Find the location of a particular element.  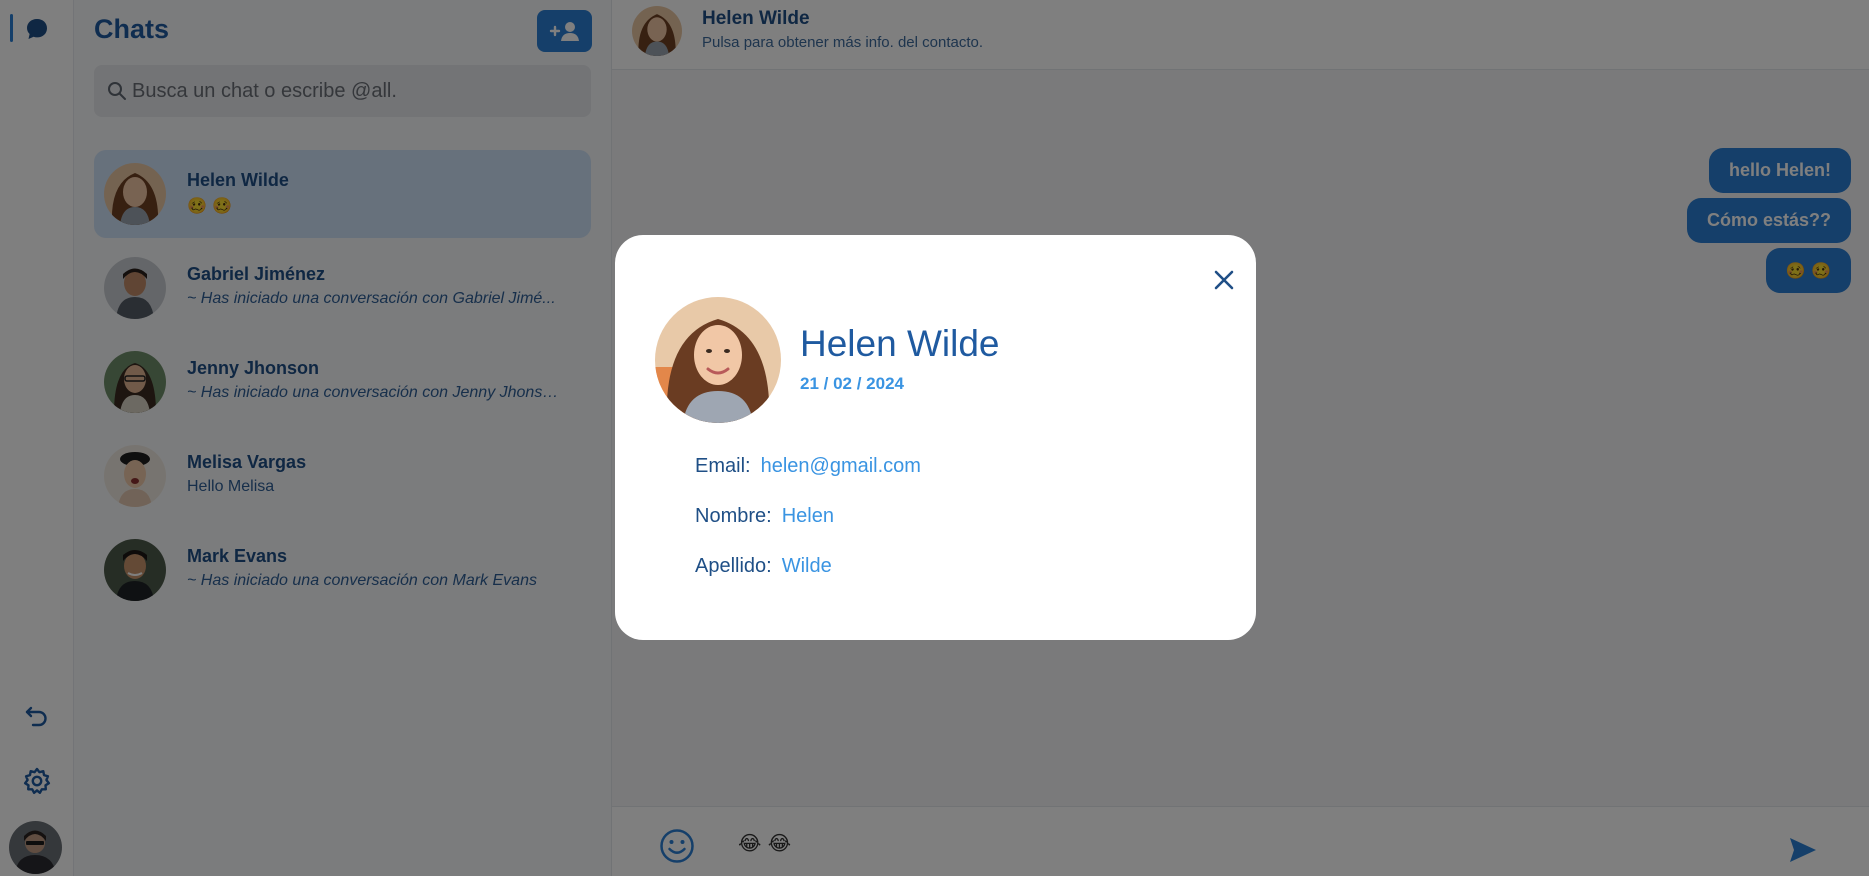

field-value: helen@gmail.com is located at coordinates (840, 466).